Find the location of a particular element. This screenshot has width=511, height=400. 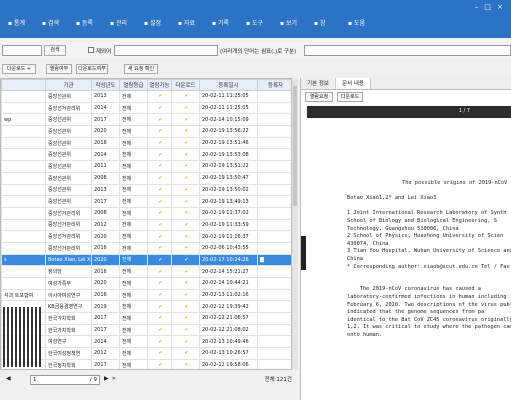

table-cell: 2011 is located at coordinates (105, 166).